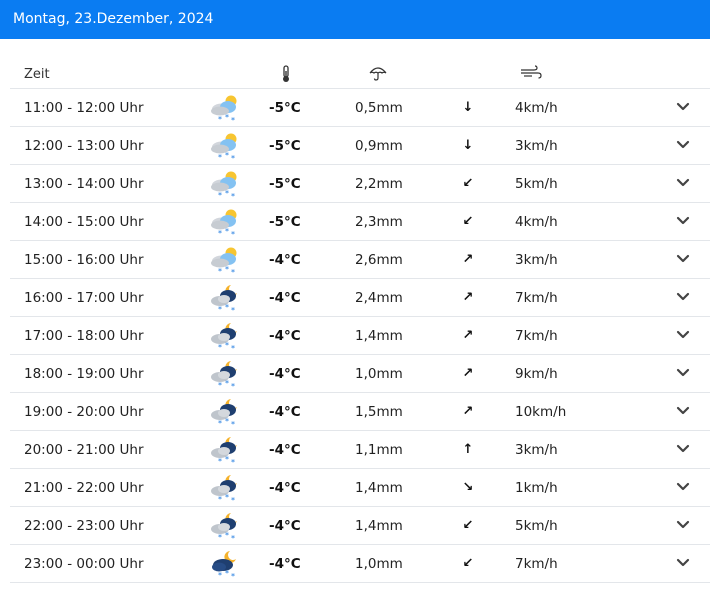 Image resolution: width=710 pixels, height=596 pixels. What do you see at coordinates (468, 449) in the screenshot?
I see `wind-direction-arrow-icon: ↑` at bounding box center [468, 449].